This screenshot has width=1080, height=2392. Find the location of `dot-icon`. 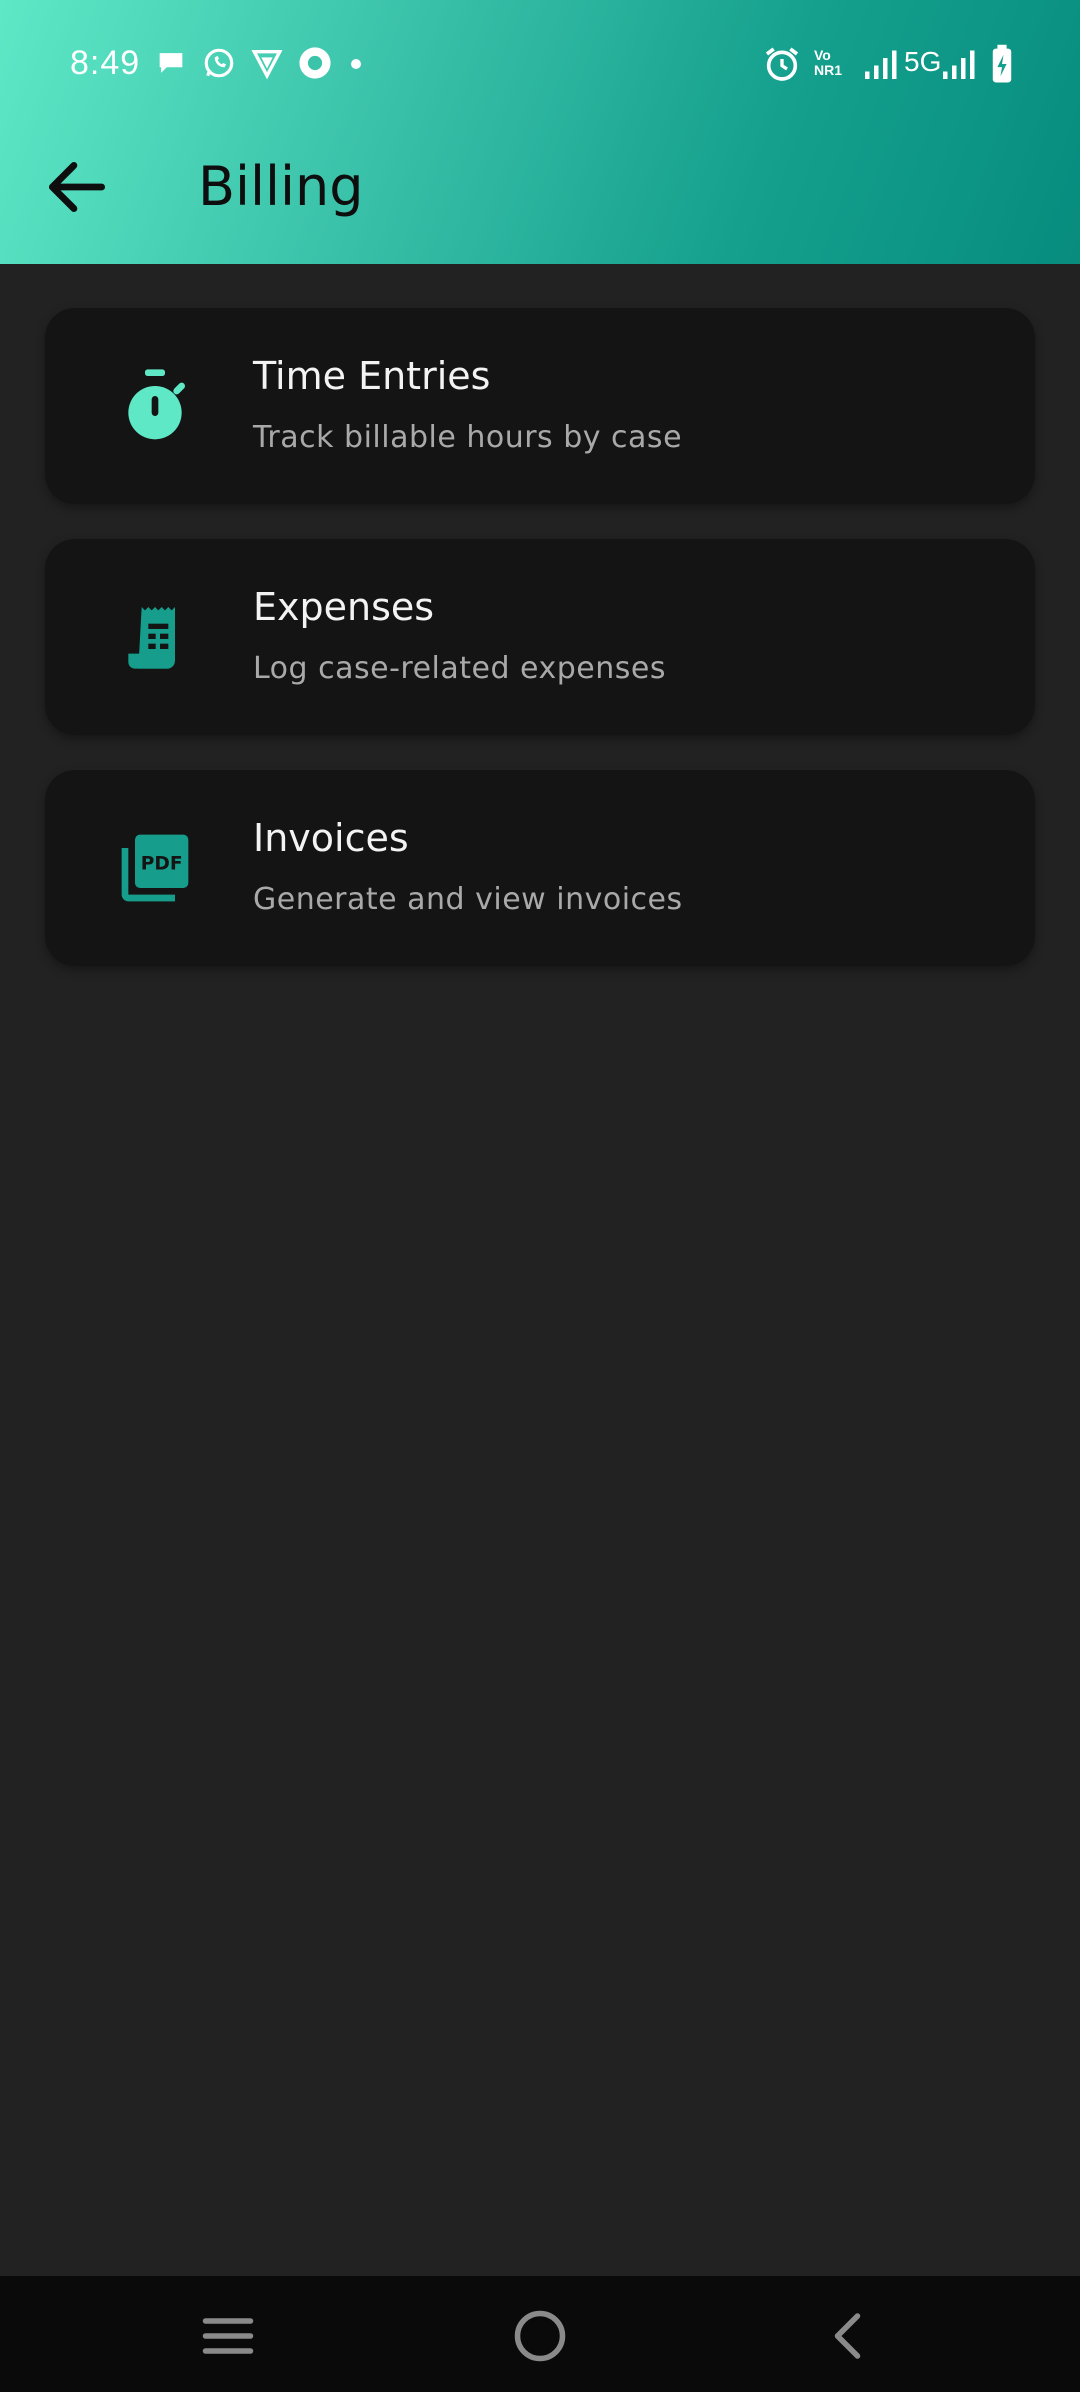

dot-icon is located at coordinates (356, 63).